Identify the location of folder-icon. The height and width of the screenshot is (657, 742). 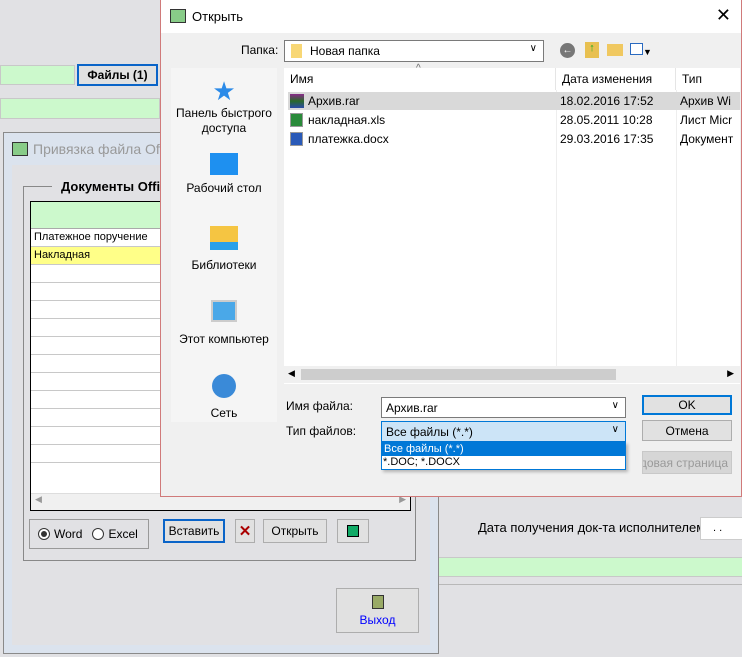
(296, 51).